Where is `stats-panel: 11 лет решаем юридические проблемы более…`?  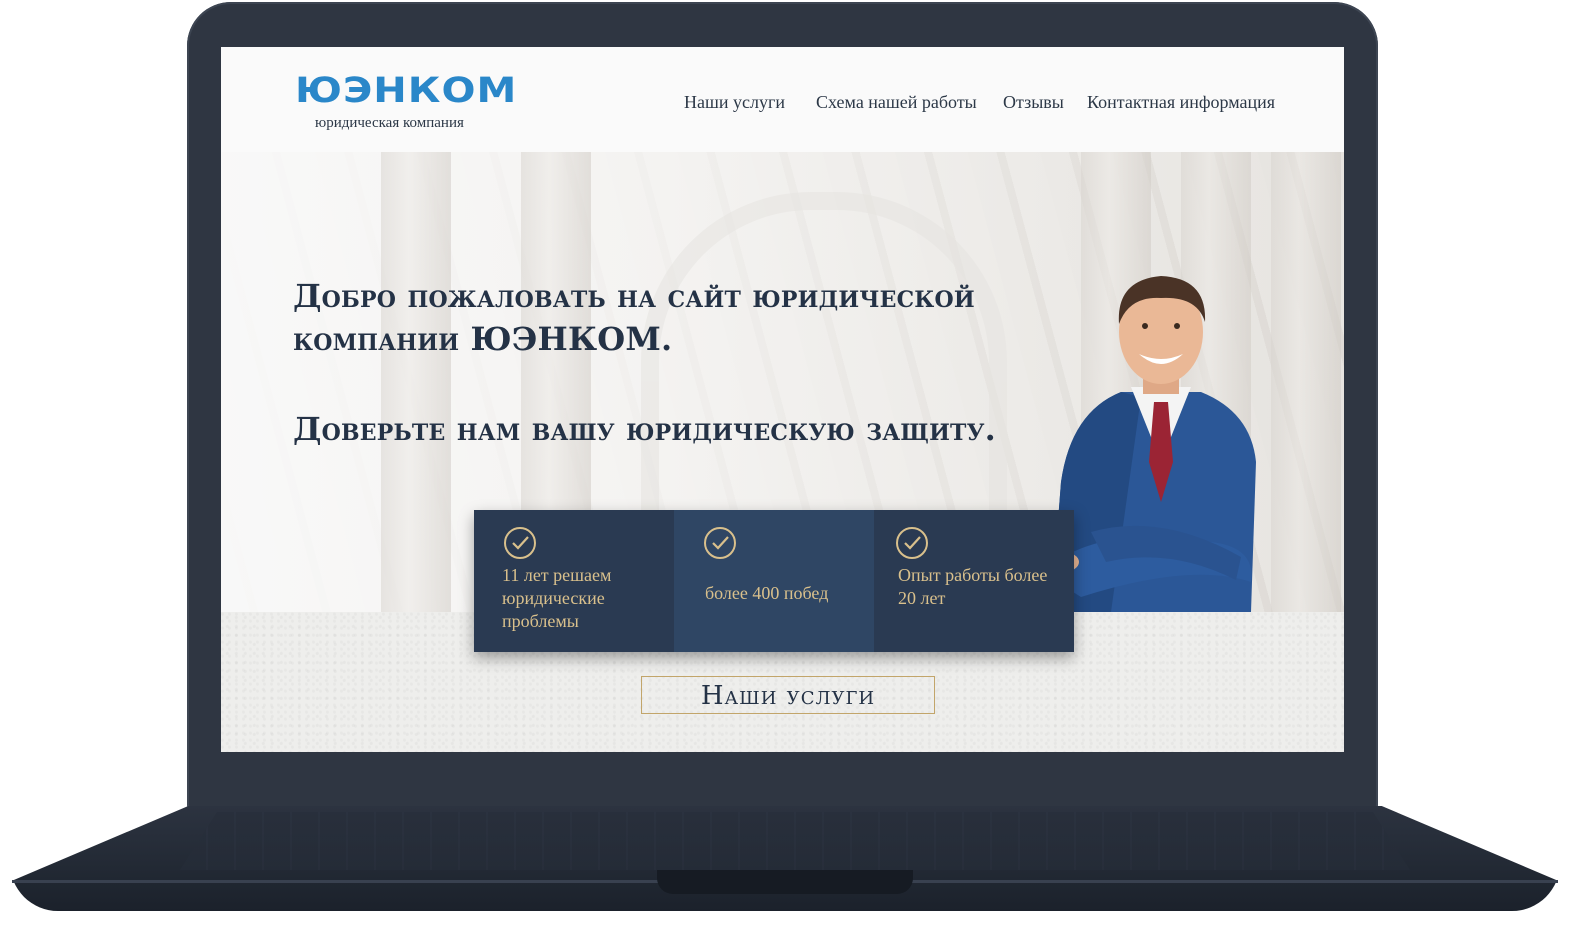
stats-panel: 11 лет решаем юридические проблемы более… is located at coordinates (774, 581).